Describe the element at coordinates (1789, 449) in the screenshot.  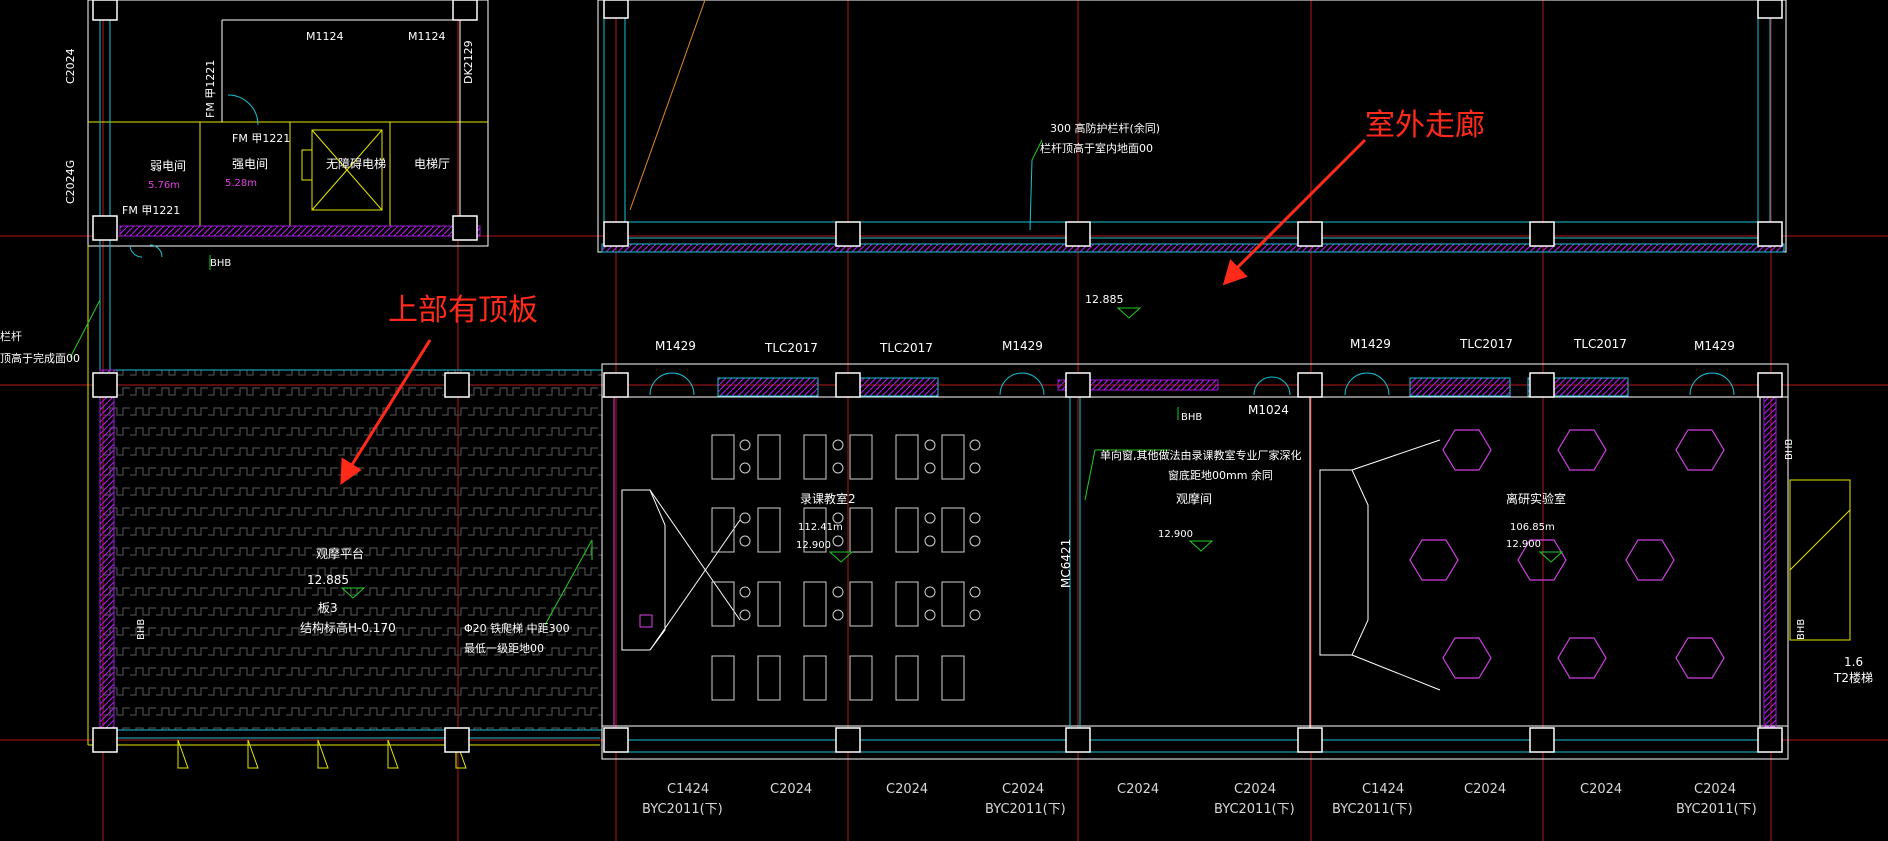
I see `tag-bhb-5: BHB` at that location.